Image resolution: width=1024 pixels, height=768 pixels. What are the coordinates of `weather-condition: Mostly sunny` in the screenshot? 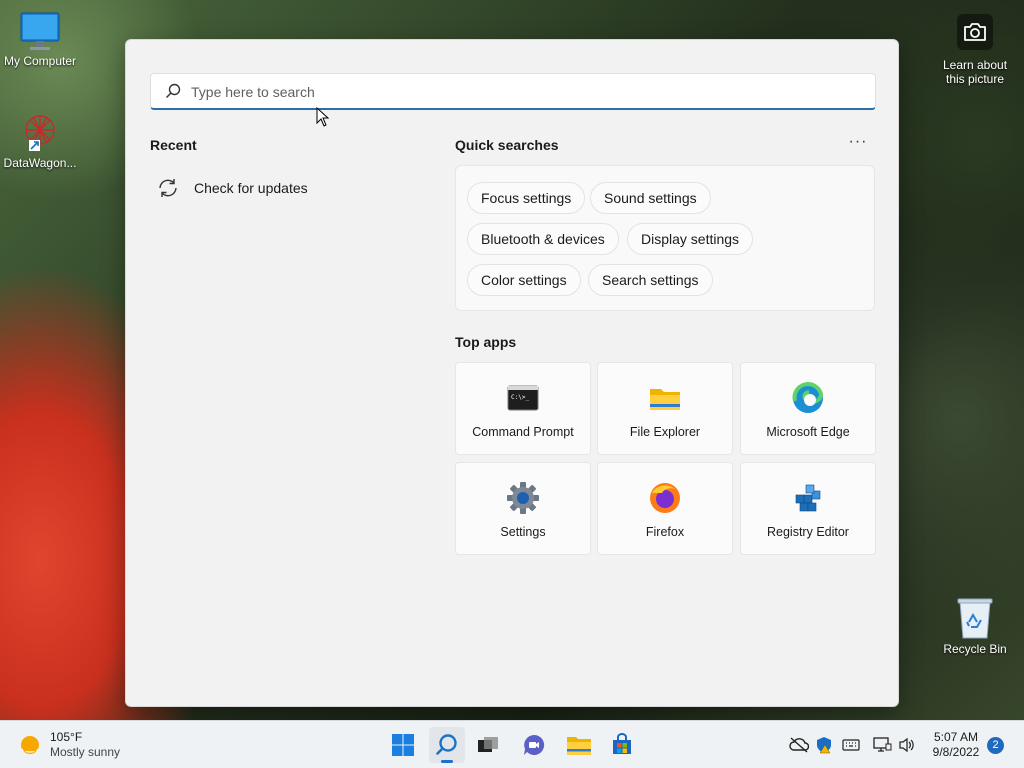 It's located at (85, 752).